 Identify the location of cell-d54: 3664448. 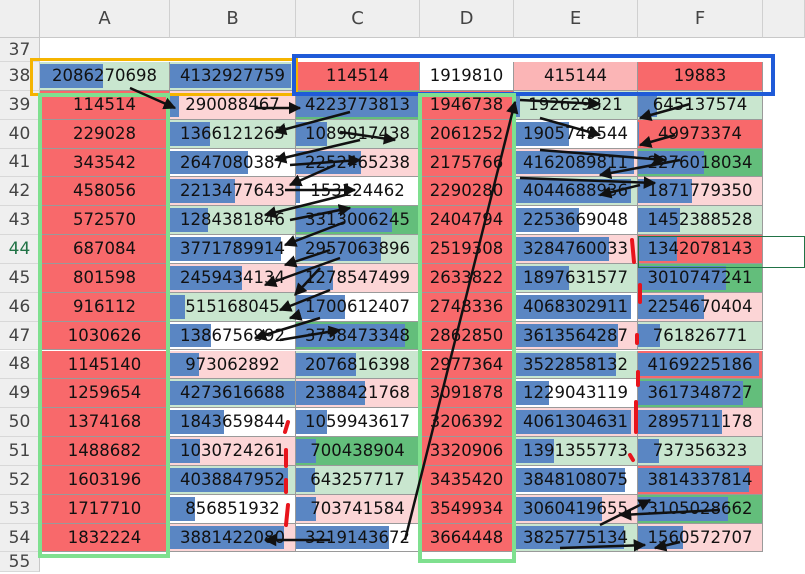
(467, 538).